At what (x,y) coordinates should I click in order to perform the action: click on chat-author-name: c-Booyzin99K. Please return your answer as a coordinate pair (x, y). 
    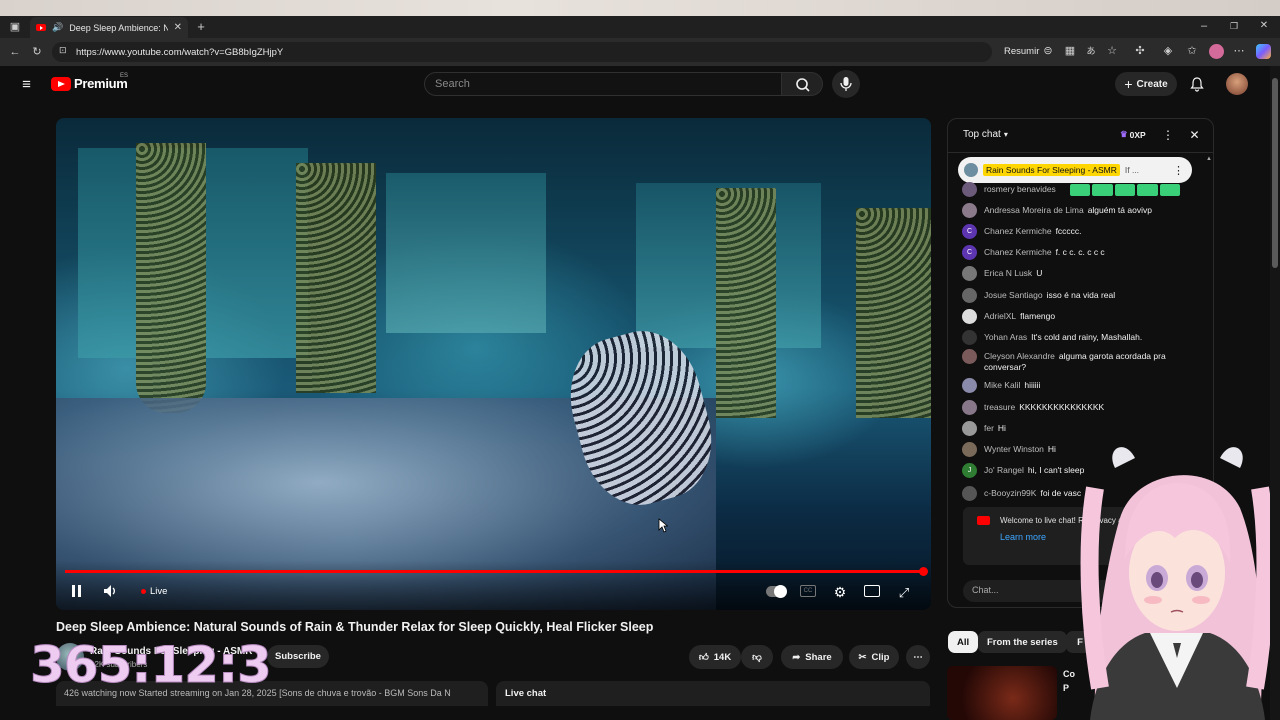
    Looking at the image, I should click on (1010, 493).